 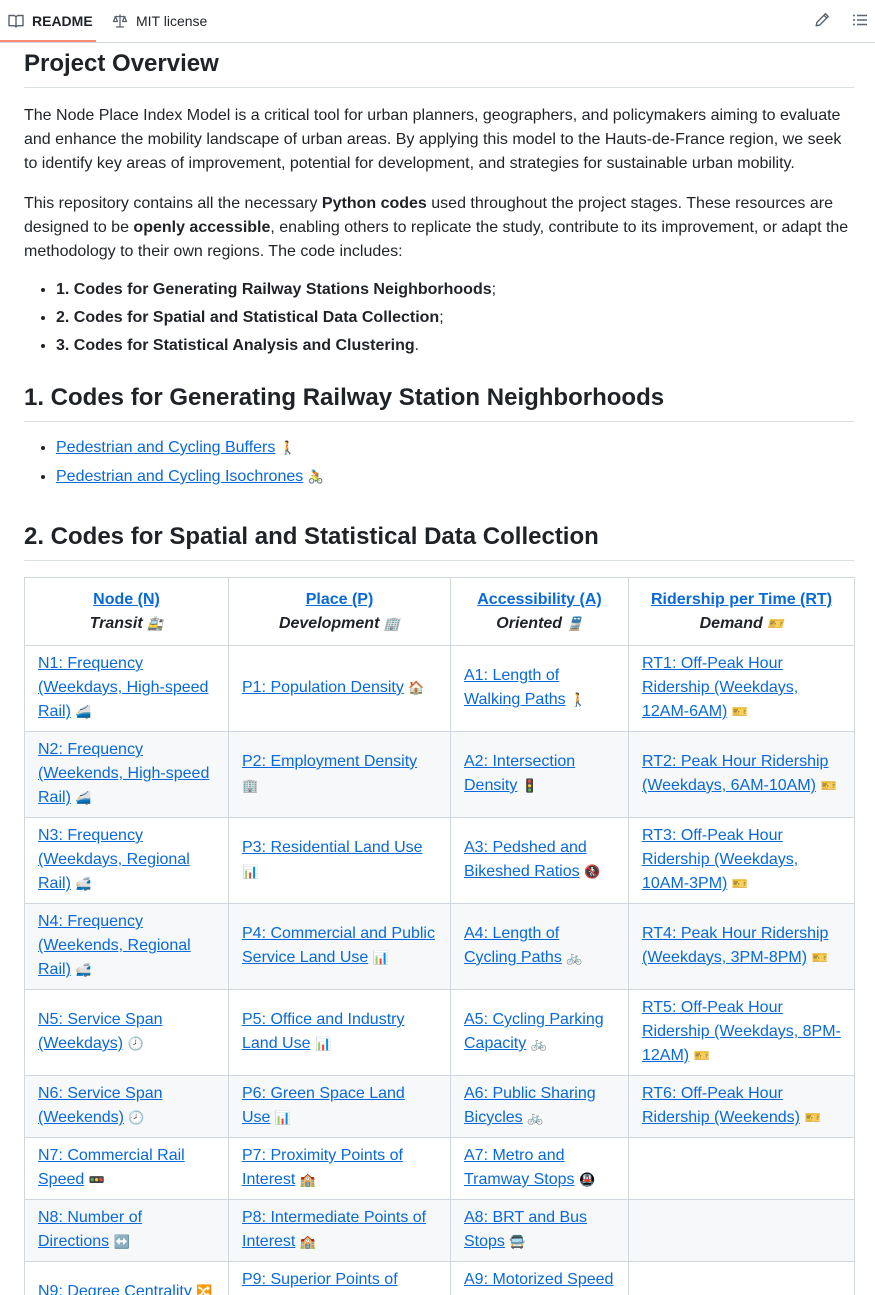 What do you see at coordinates (741, 599) in the screenshot?
I see `link-ridership: Ridership per Time (RT)` at bounding box center [741, 599].